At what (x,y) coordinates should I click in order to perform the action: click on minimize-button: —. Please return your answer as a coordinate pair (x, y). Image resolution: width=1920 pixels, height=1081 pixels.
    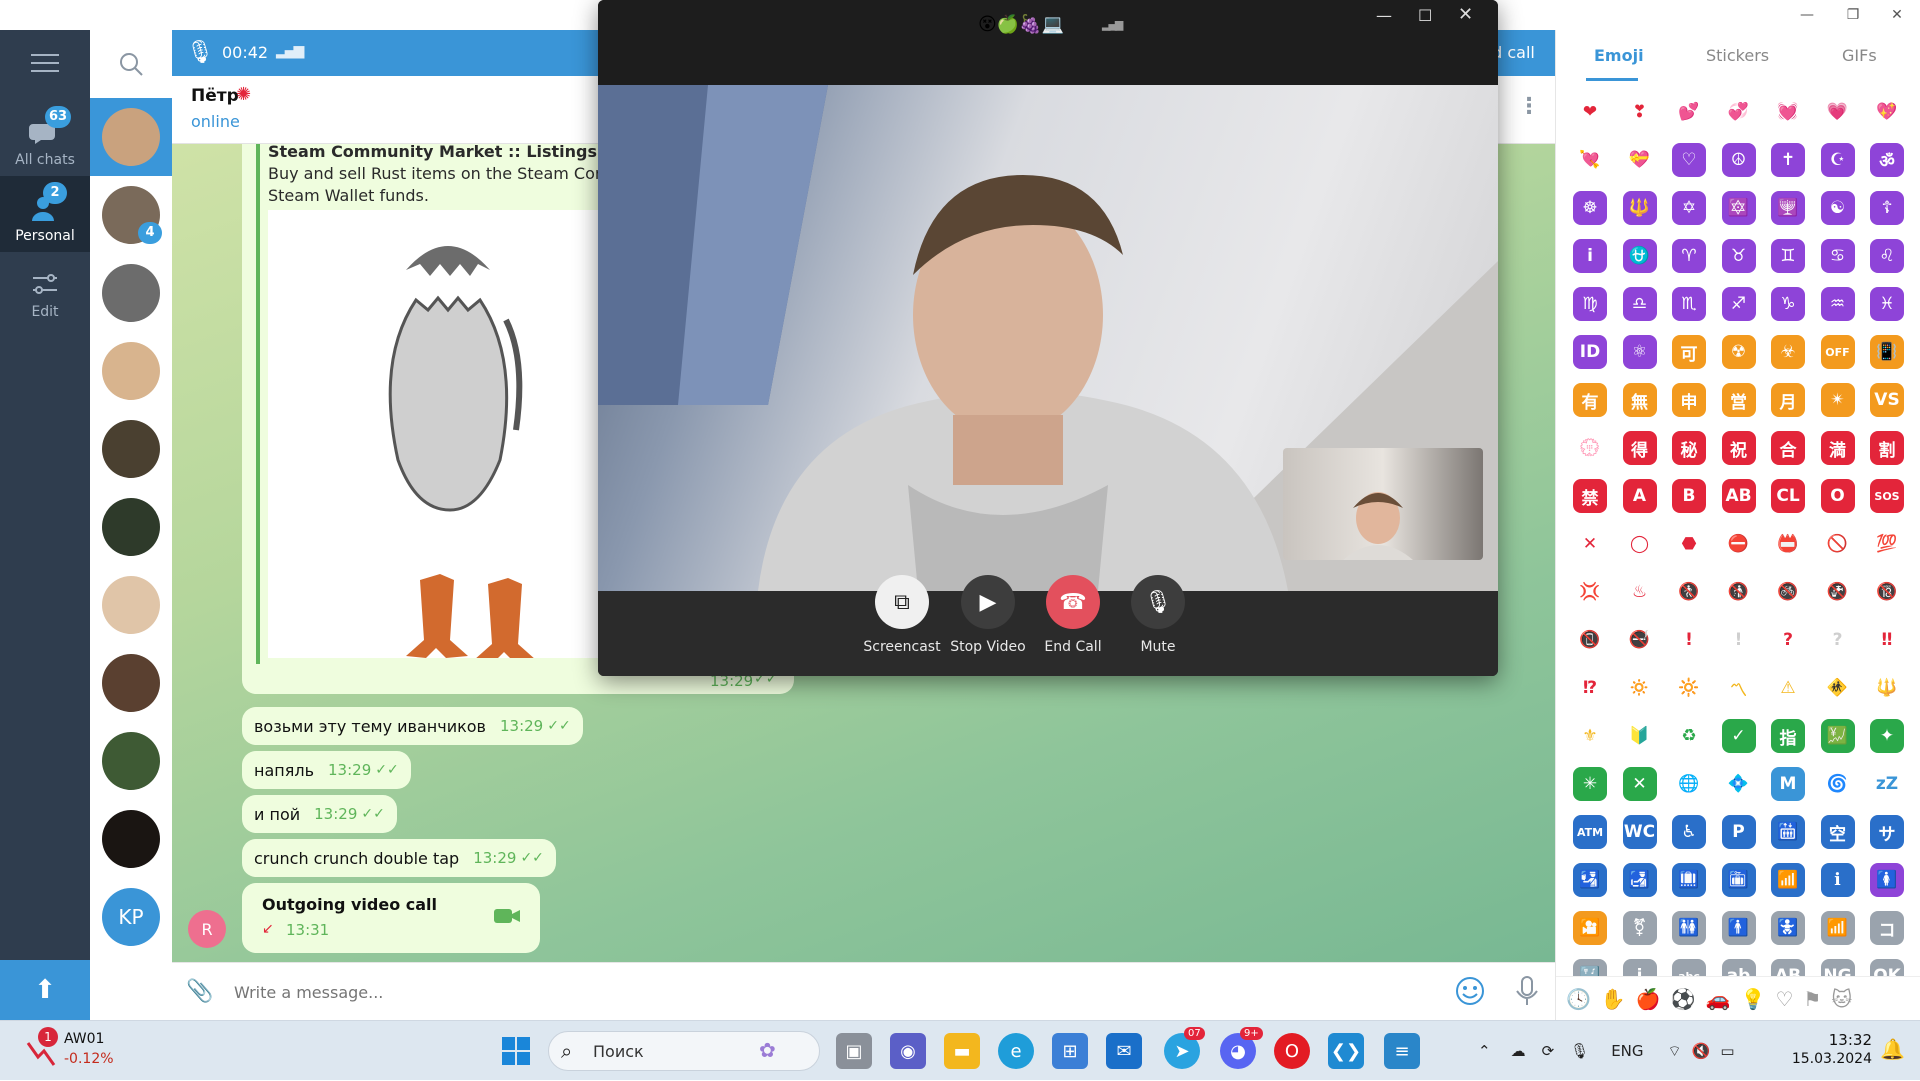
    Looking at the image, I should click on (1807, 15).